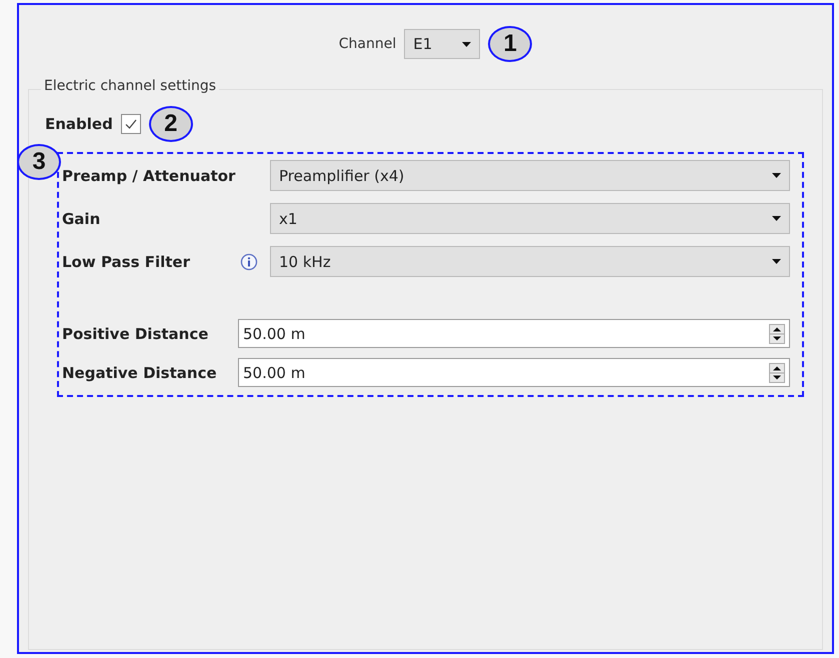 This screenshot has width=839, height=658. What do you see at coordinates (170, 124) in the screenshot?
I see `callout-number: 2` at bounding box center [170, 124].